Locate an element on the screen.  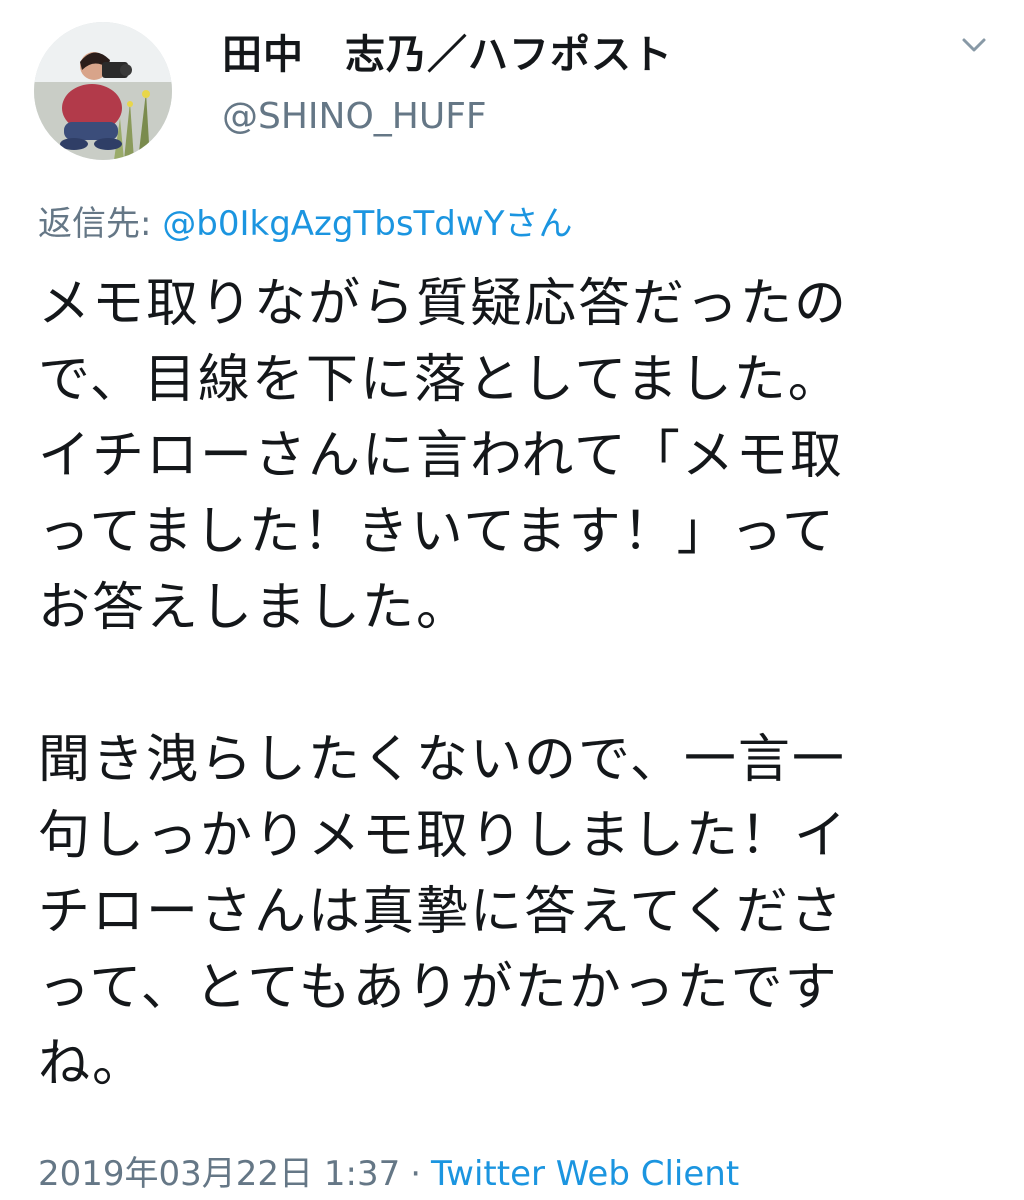
tweet-meta: 2019年03月22日 1:37 · Twitter Web Client is located at coordinates (388, 1170).